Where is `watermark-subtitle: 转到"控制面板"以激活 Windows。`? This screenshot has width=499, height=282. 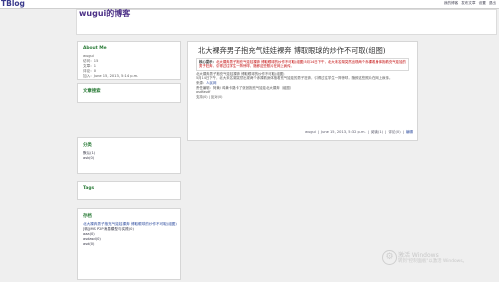
watermark-subtitle: 转到"控制面板"以激活 Windows。 is located at coordinates (432, 261).